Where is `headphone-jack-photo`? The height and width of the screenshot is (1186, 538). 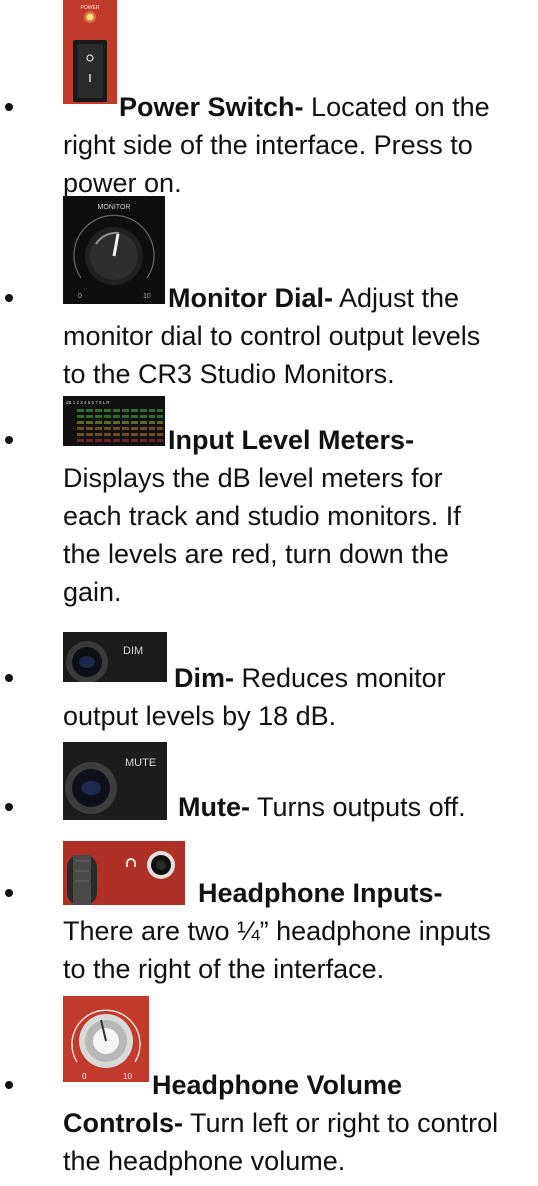 headphone-jack-photo is located at coordinates (124, 873).